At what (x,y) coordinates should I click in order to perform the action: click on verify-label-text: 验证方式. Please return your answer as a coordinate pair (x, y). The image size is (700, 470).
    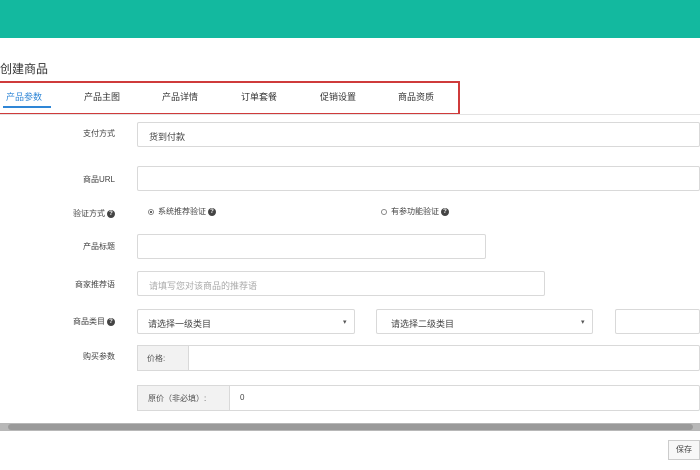
    Looking at the image, I should click on (89, 213).